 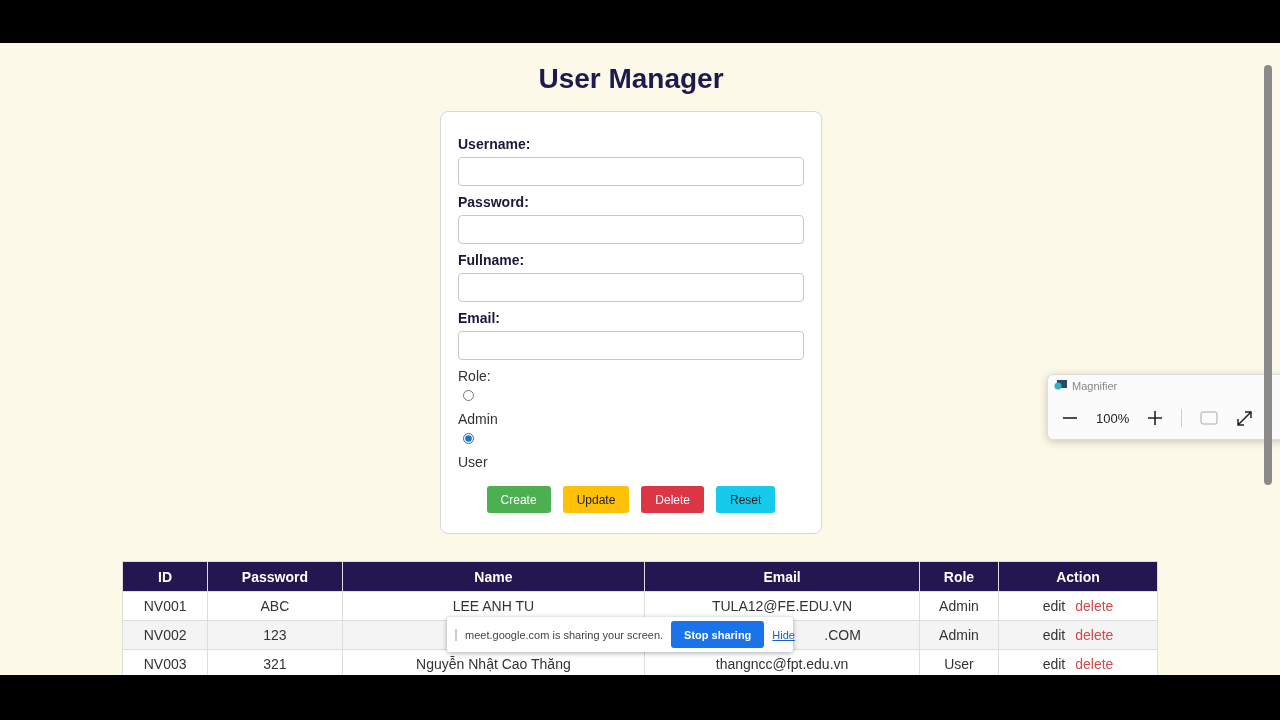 I want to click on role-option-label: Admin, so click(x=478, y=419).